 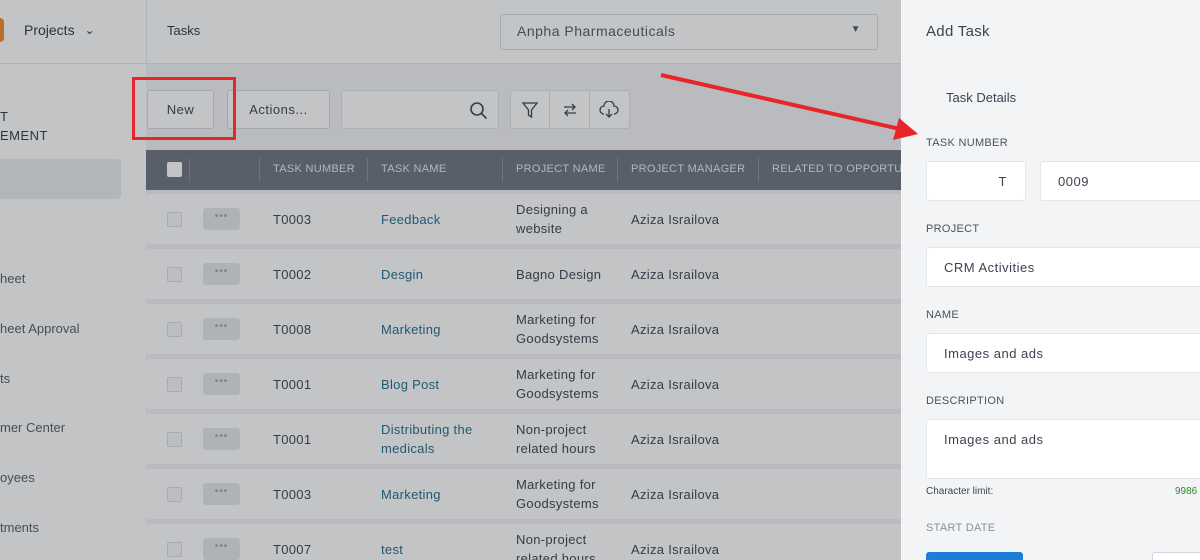 I want to click on annotation-arrow, so click(x=789, y=106).